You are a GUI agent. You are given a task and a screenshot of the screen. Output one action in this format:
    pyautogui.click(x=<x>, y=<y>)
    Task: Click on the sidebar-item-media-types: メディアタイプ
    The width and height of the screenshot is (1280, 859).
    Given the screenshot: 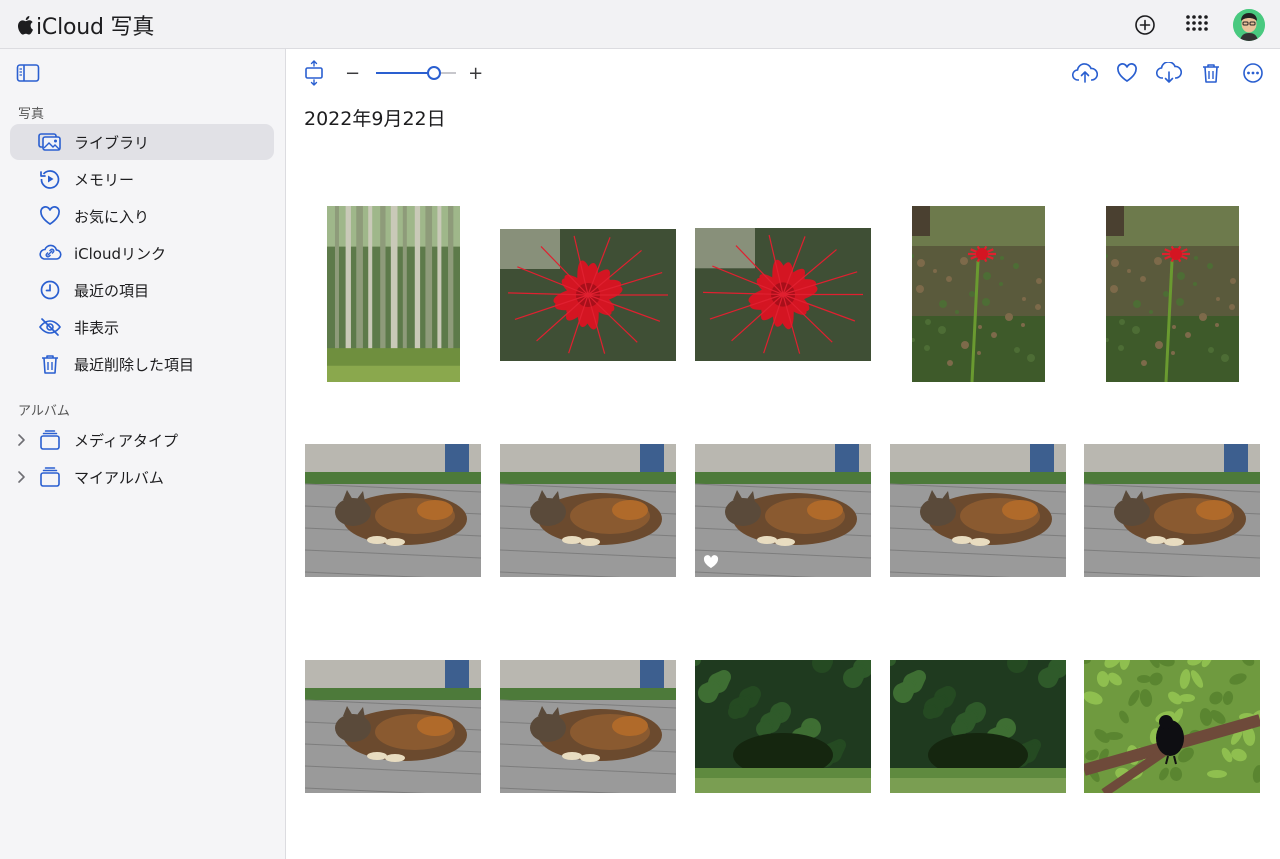 What is the action you would take?
    pyautogui.click(x=142, y=440)
    